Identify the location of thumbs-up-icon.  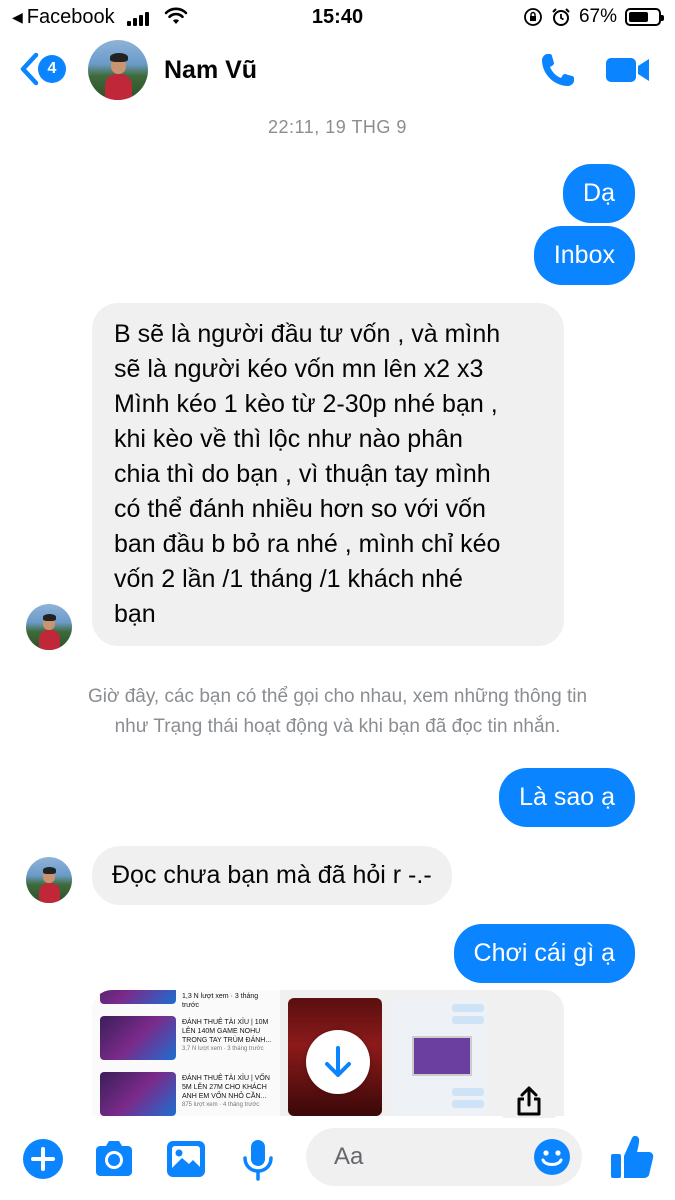
(632, 1157).